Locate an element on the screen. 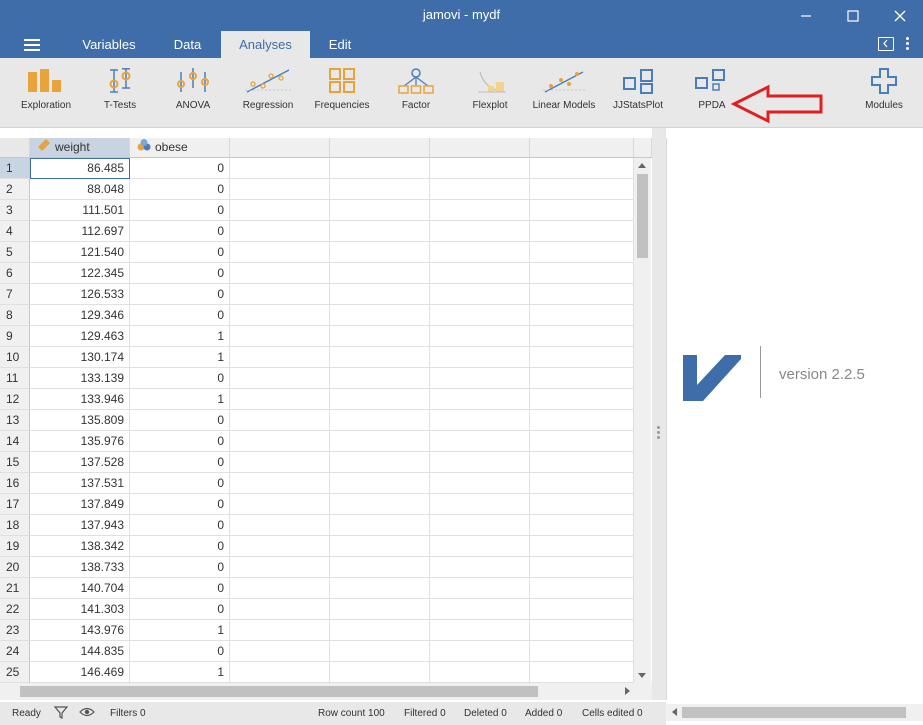  tab-data: Data is located at coordinates (187, 44).